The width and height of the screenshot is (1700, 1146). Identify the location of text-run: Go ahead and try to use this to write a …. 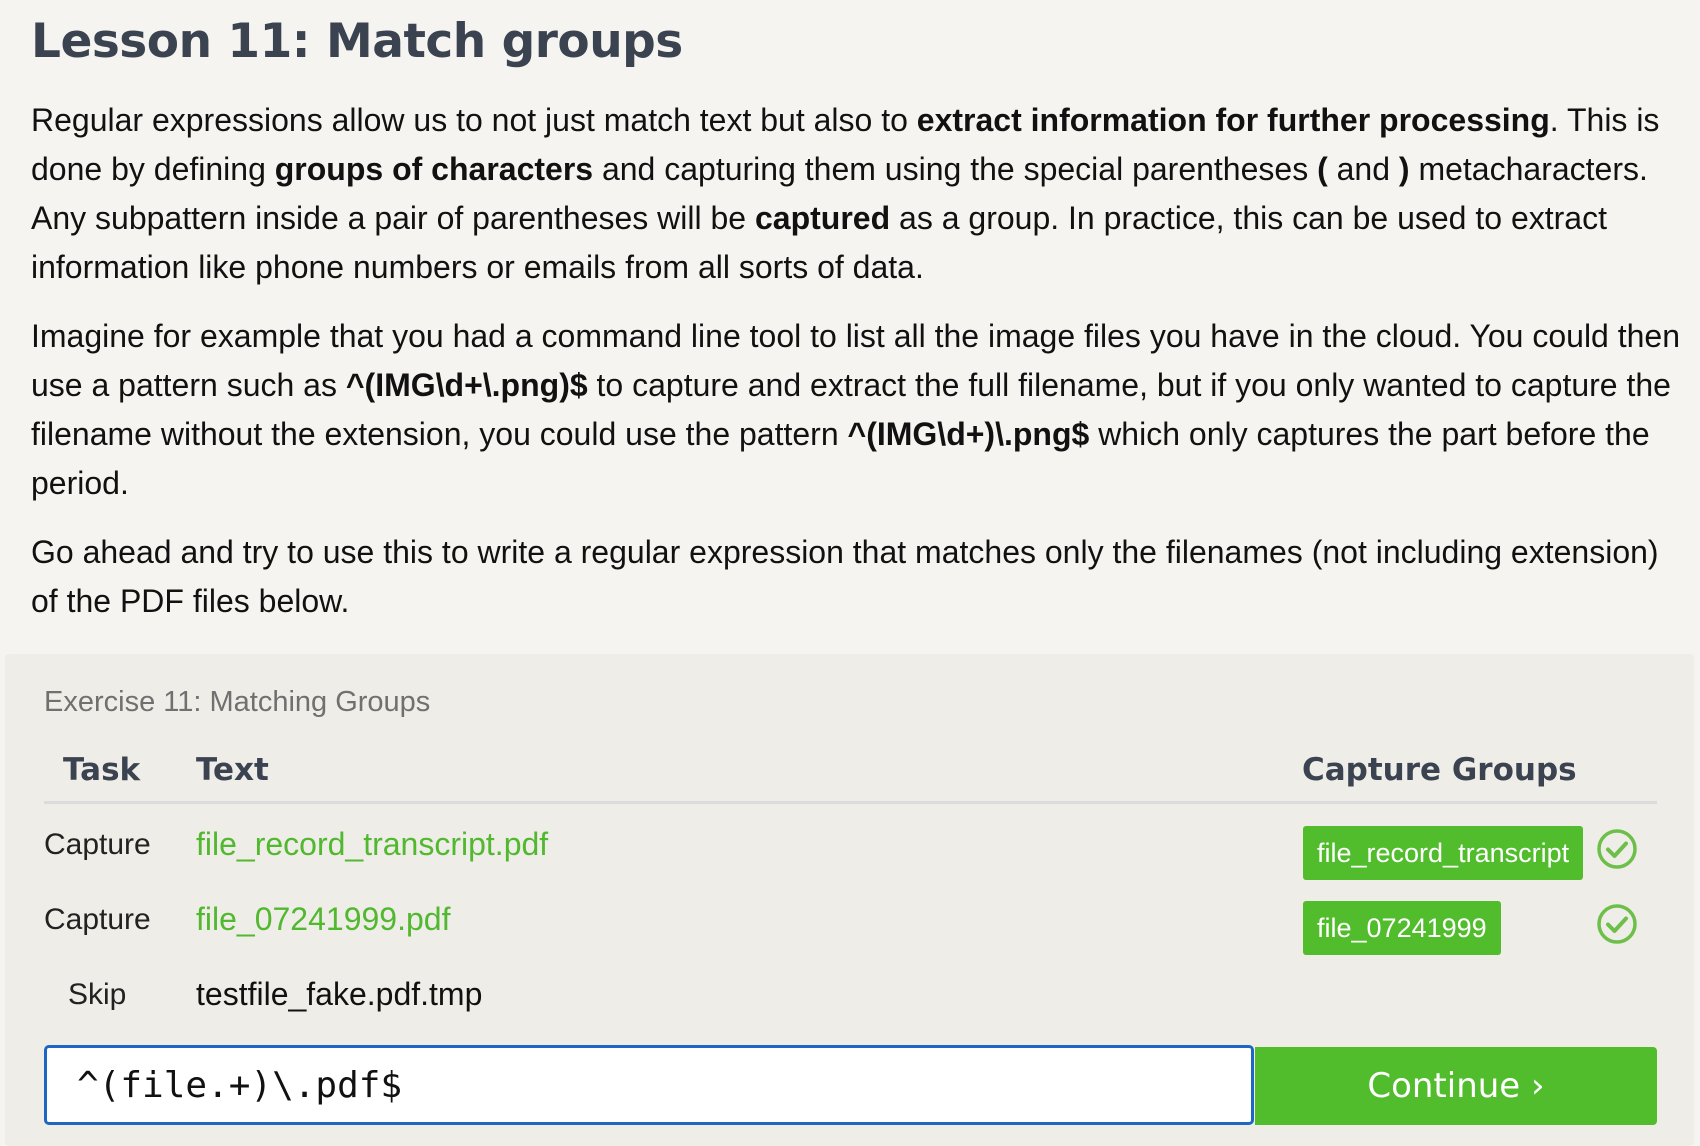
(845, 576).